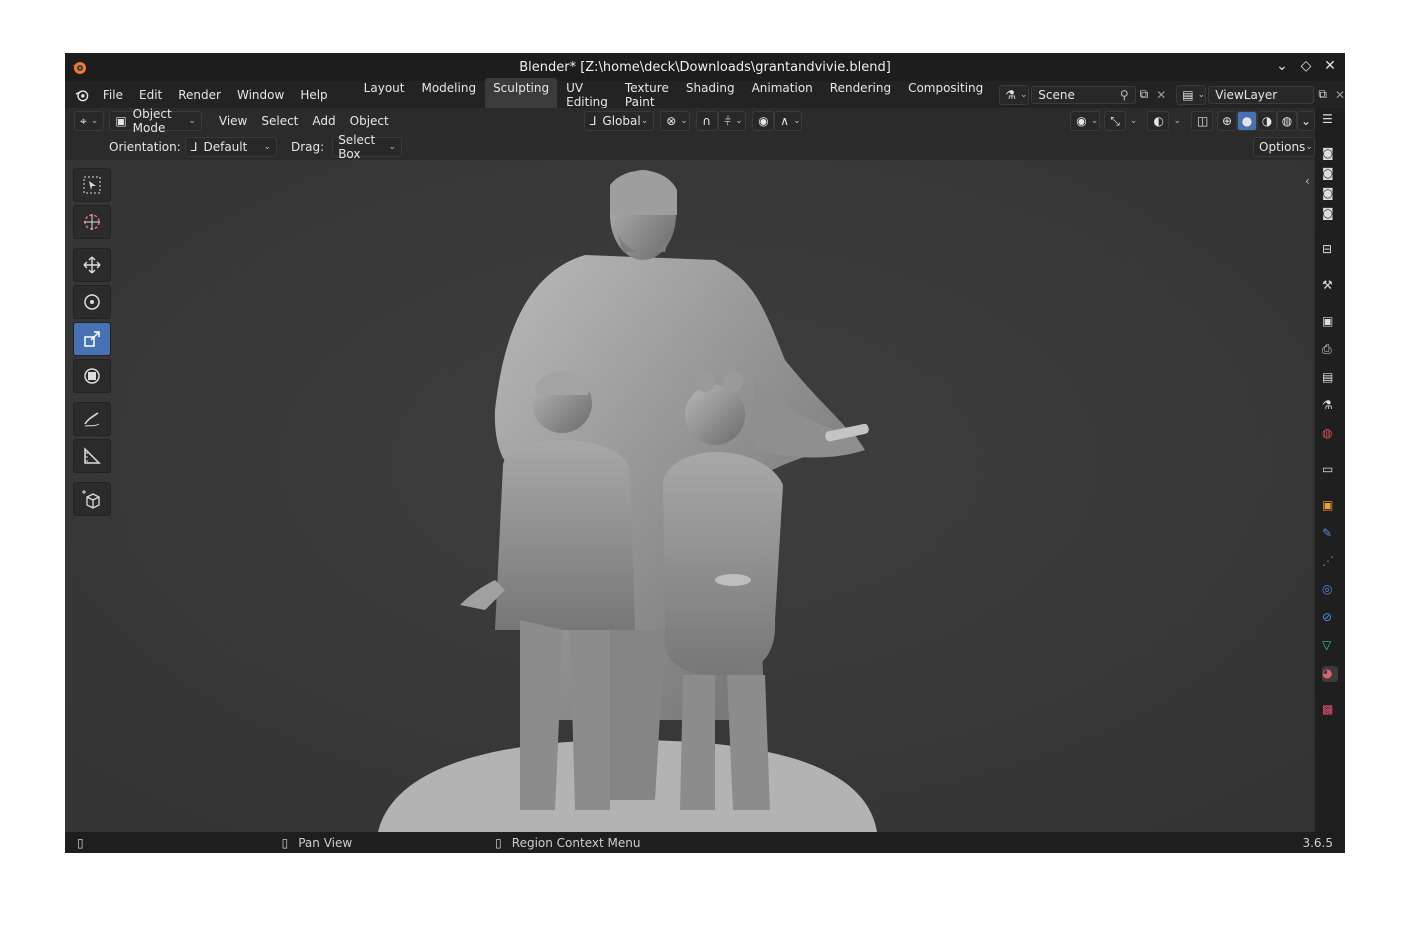 The height and width of the screenshot is (930, 1410). I want to click on rotate-tool, so click(92, 302).